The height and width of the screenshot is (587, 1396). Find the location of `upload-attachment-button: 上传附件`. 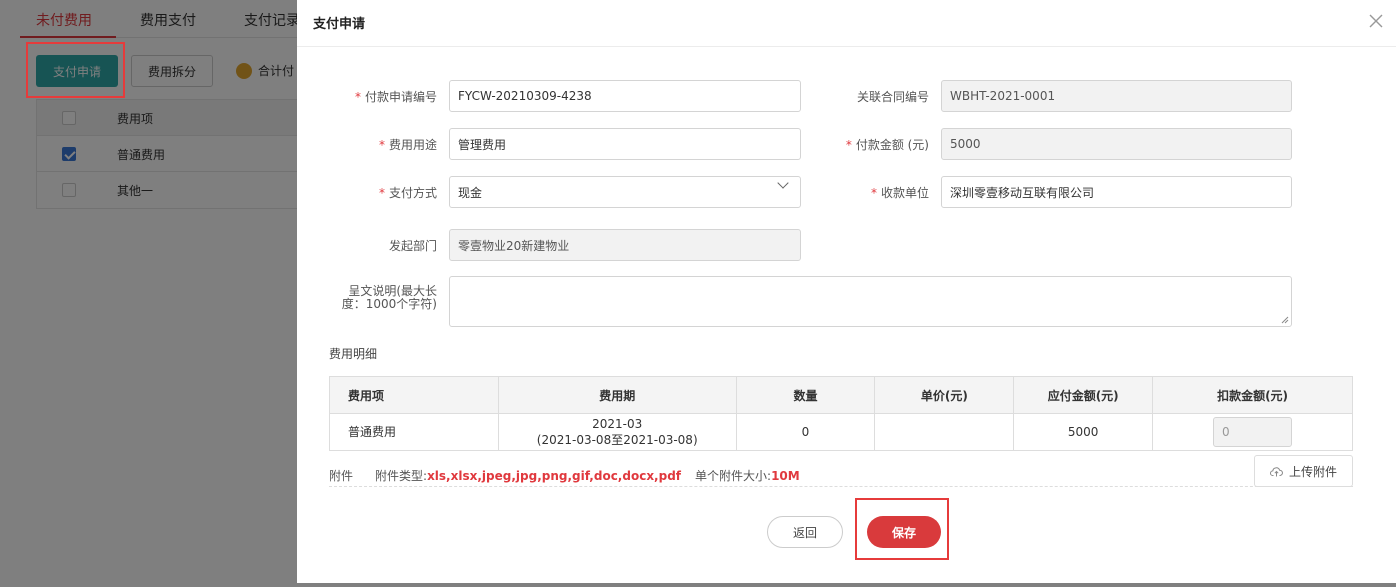

upload-attachment-button: 上传附件 is located at coordinates (1303, 471).